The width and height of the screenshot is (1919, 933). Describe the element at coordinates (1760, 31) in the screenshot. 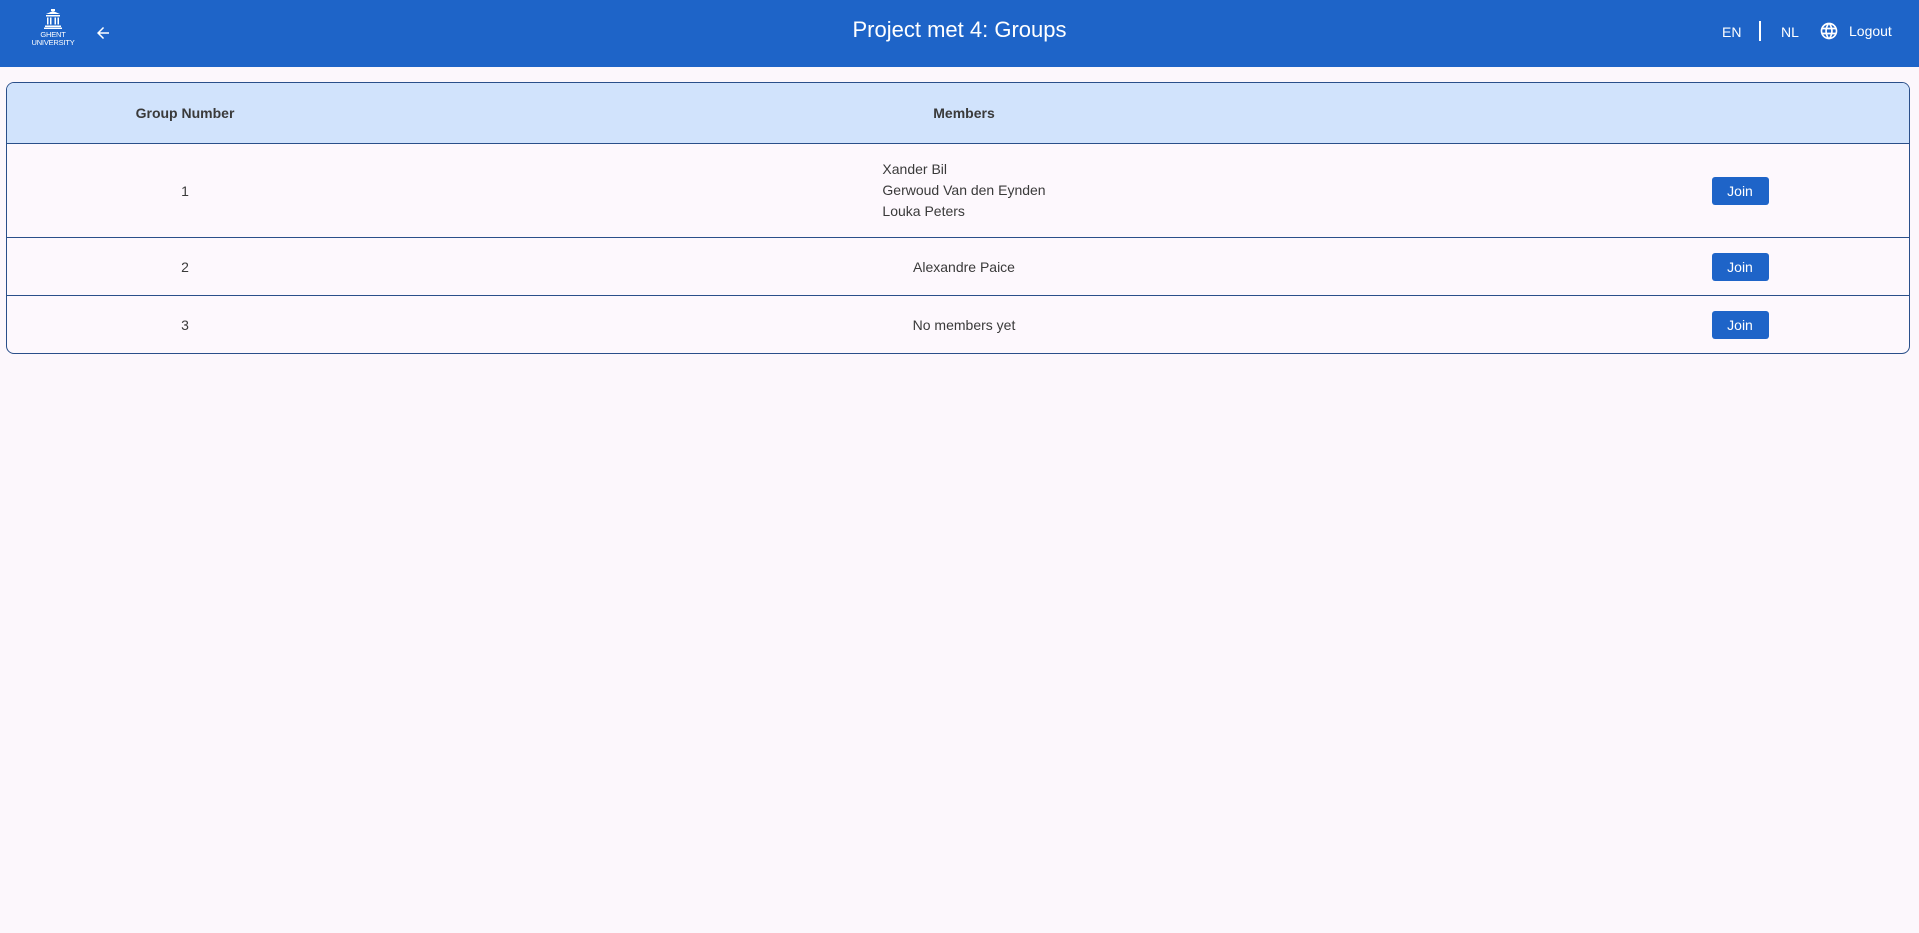

I see `language-separator` at that location.